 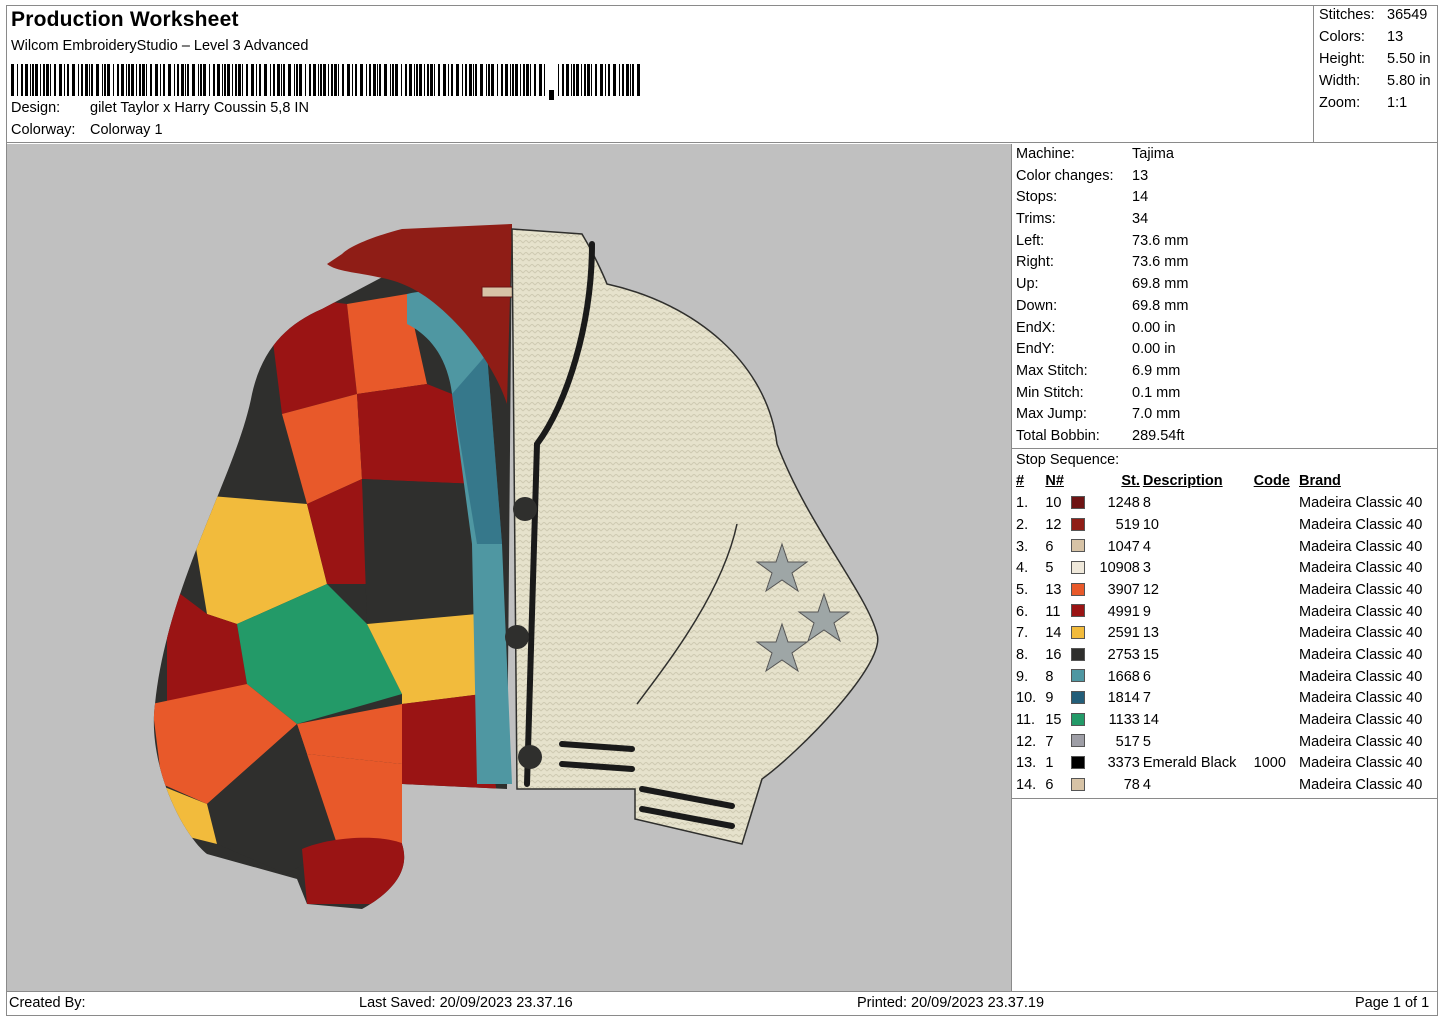 What do you see at coordinates (1123, 546) in the screenshot?
I see `stitch-count: 1047` at bounding box center [1123, 546].